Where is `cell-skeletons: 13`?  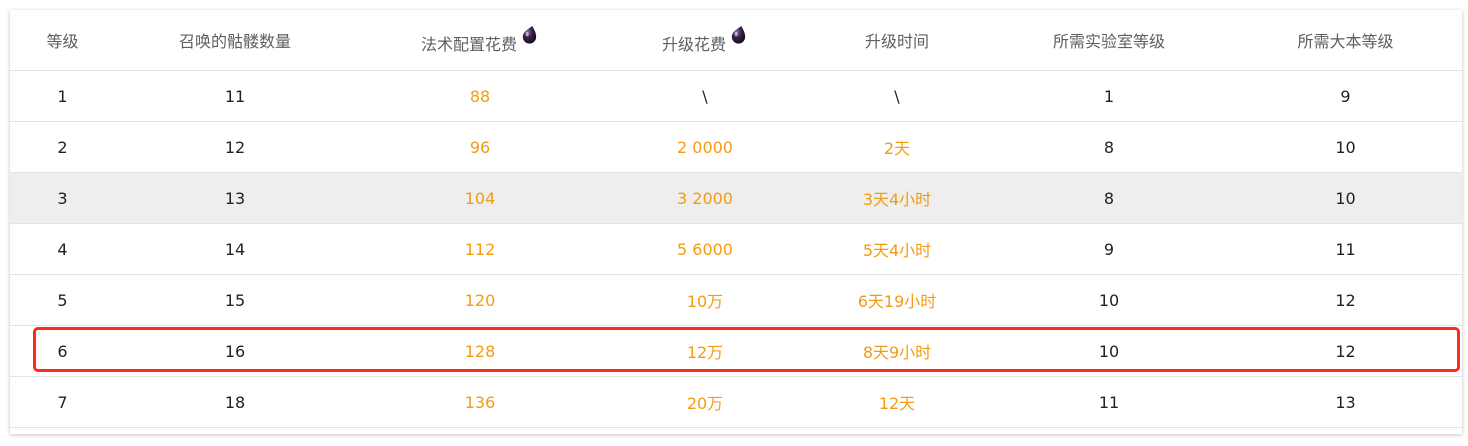
cell-skeletons: 13 is located at coordinates (235, 198).